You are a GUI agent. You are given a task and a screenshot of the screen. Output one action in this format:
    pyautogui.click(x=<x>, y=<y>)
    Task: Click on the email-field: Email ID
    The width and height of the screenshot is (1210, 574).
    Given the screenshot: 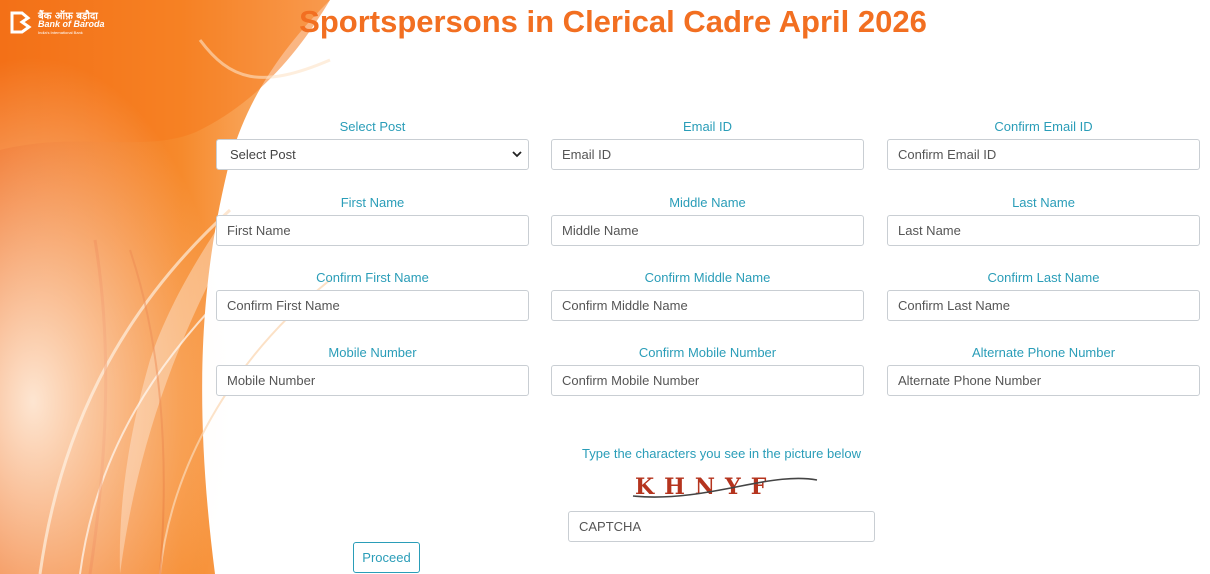 What is the action you would take?
    pyautogui.click(x=707, y=144)
    